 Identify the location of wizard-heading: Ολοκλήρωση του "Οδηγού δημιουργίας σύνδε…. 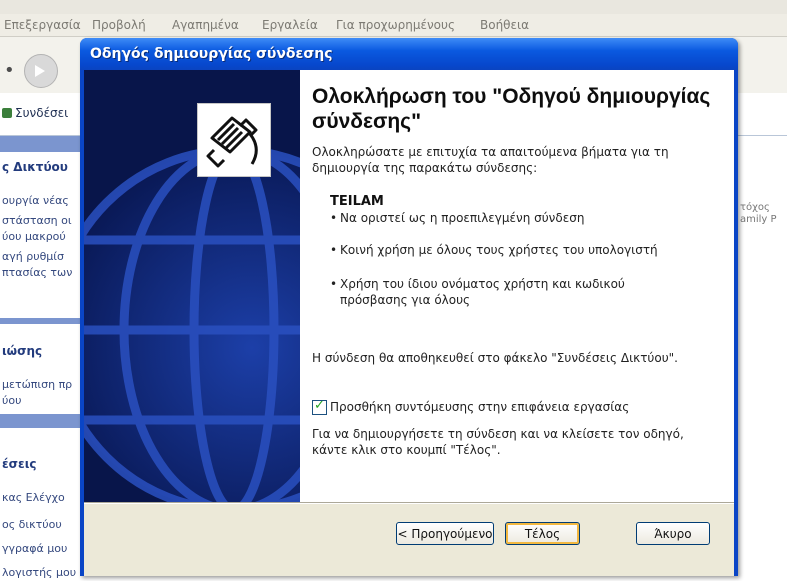
(511, 109).